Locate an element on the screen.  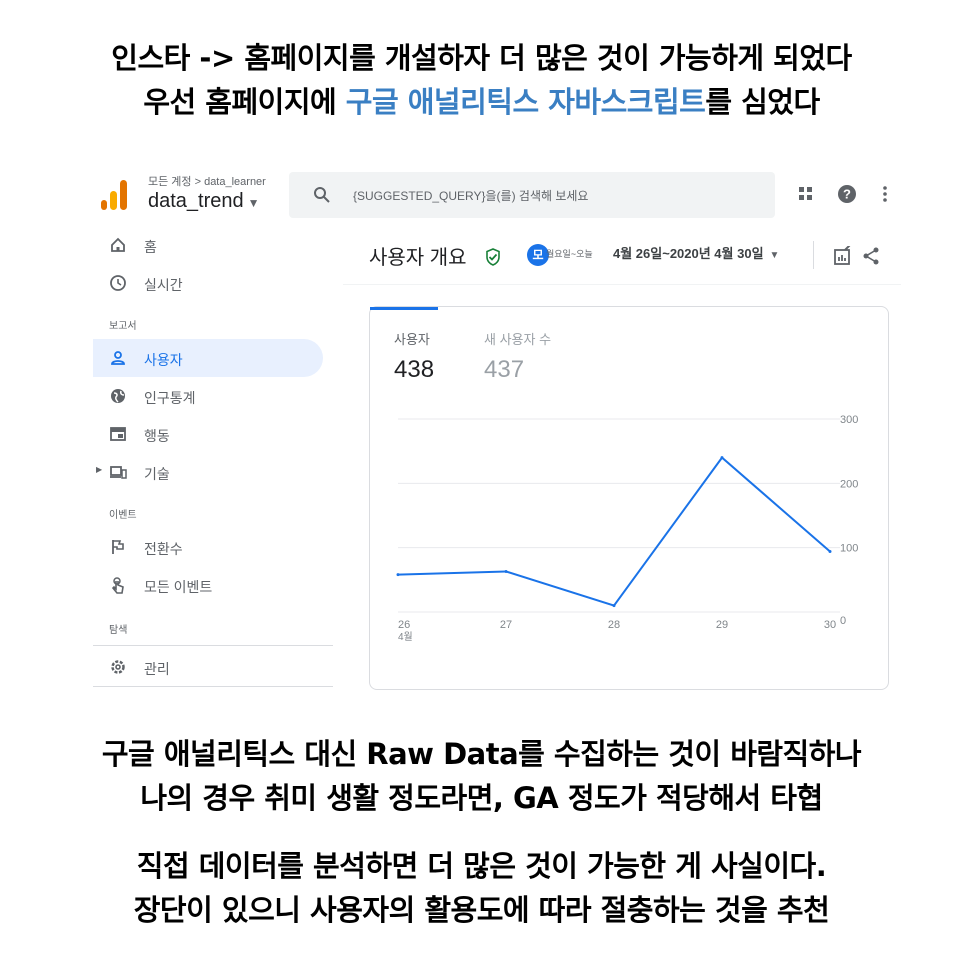
person-icon is located at coordinates (118, 358).